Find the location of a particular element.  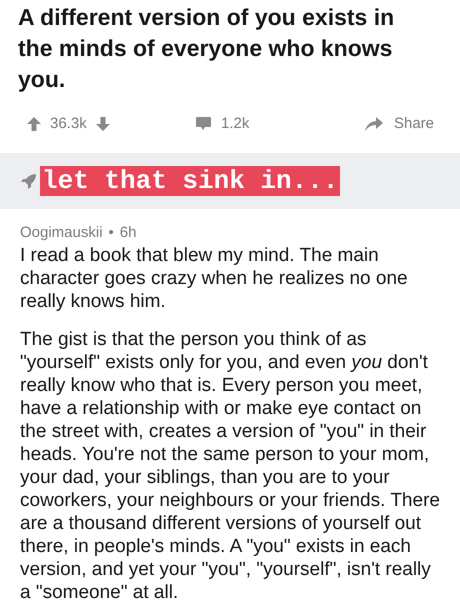

rocket-icon is located at coordinates (29, 181).